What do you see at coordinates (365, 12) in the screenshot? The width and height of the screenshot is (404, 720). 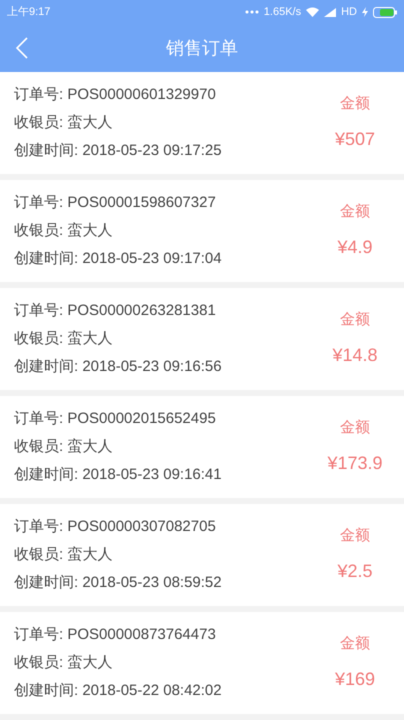 I see `charging-icon` at bounding box center [365, 12].